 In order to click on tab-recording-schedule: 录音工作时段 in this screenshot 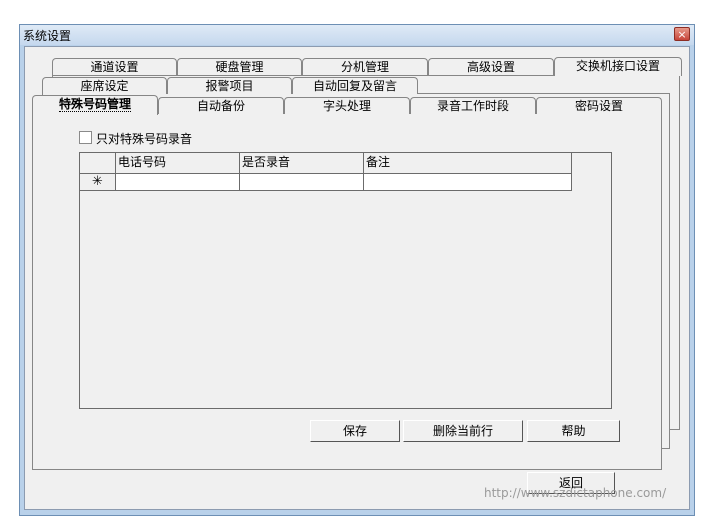, I will do `click(473, 105)`.